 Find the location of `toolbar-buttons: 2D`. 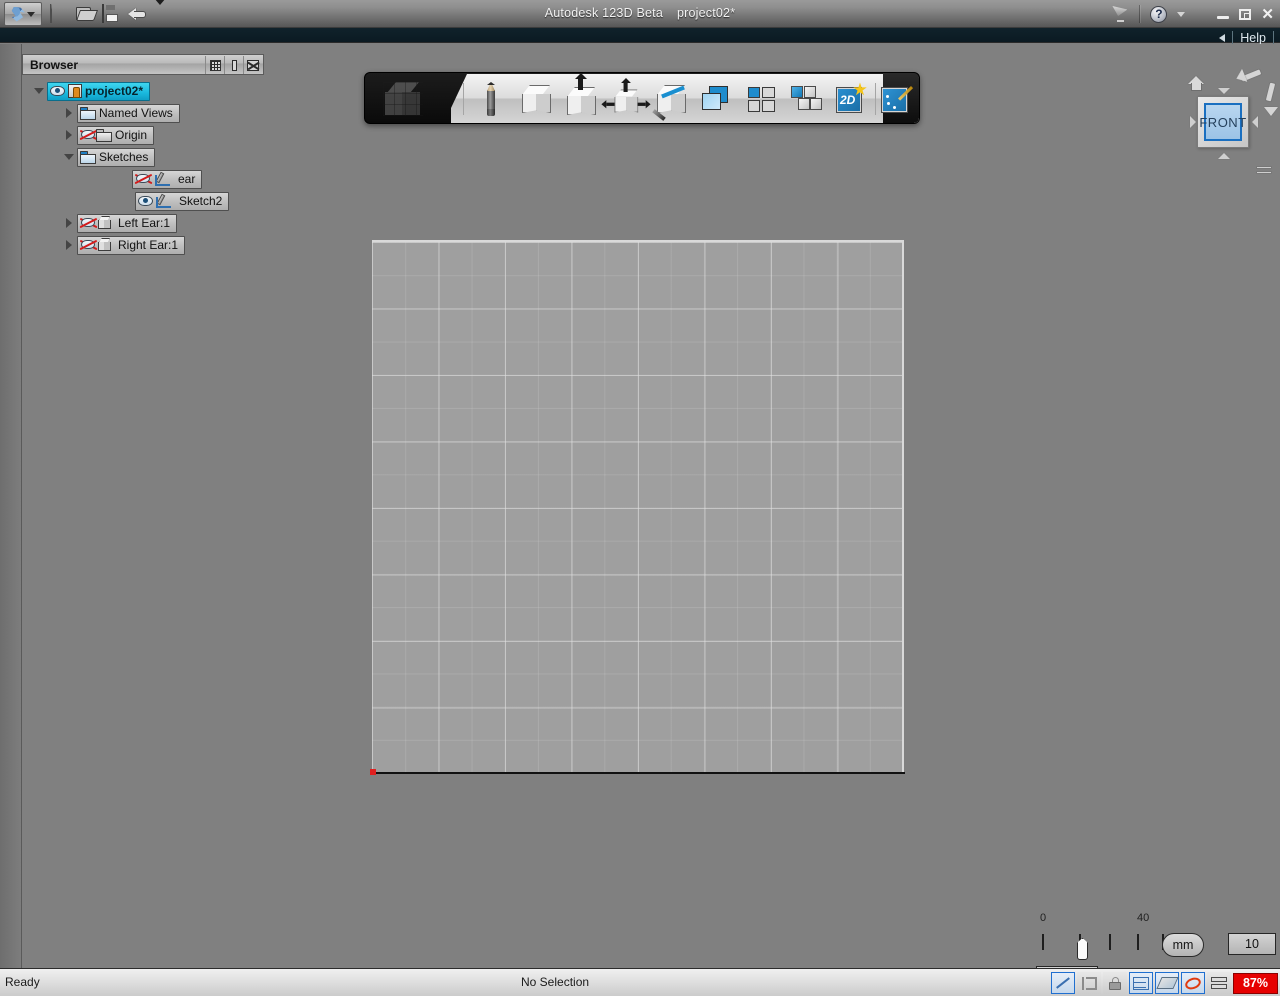

toolbar-buttons: 2D is located at coordinates (693, 97).